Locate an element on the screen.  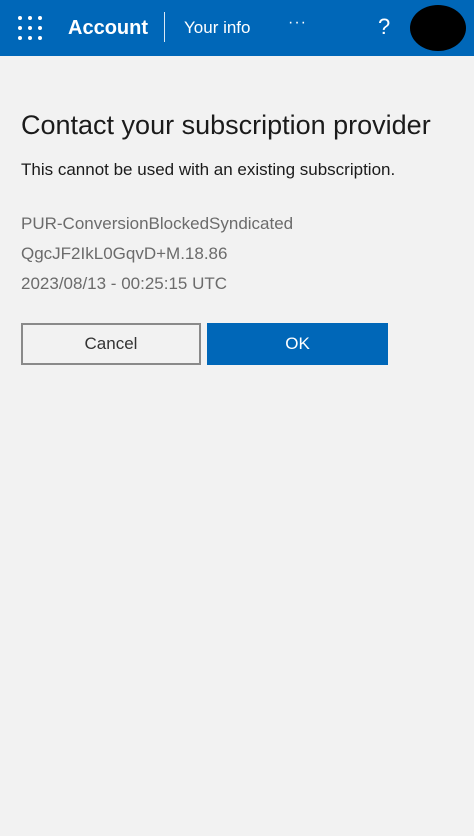
dialog-title: Contact your subscription provider is located at coordinates (226, 125).